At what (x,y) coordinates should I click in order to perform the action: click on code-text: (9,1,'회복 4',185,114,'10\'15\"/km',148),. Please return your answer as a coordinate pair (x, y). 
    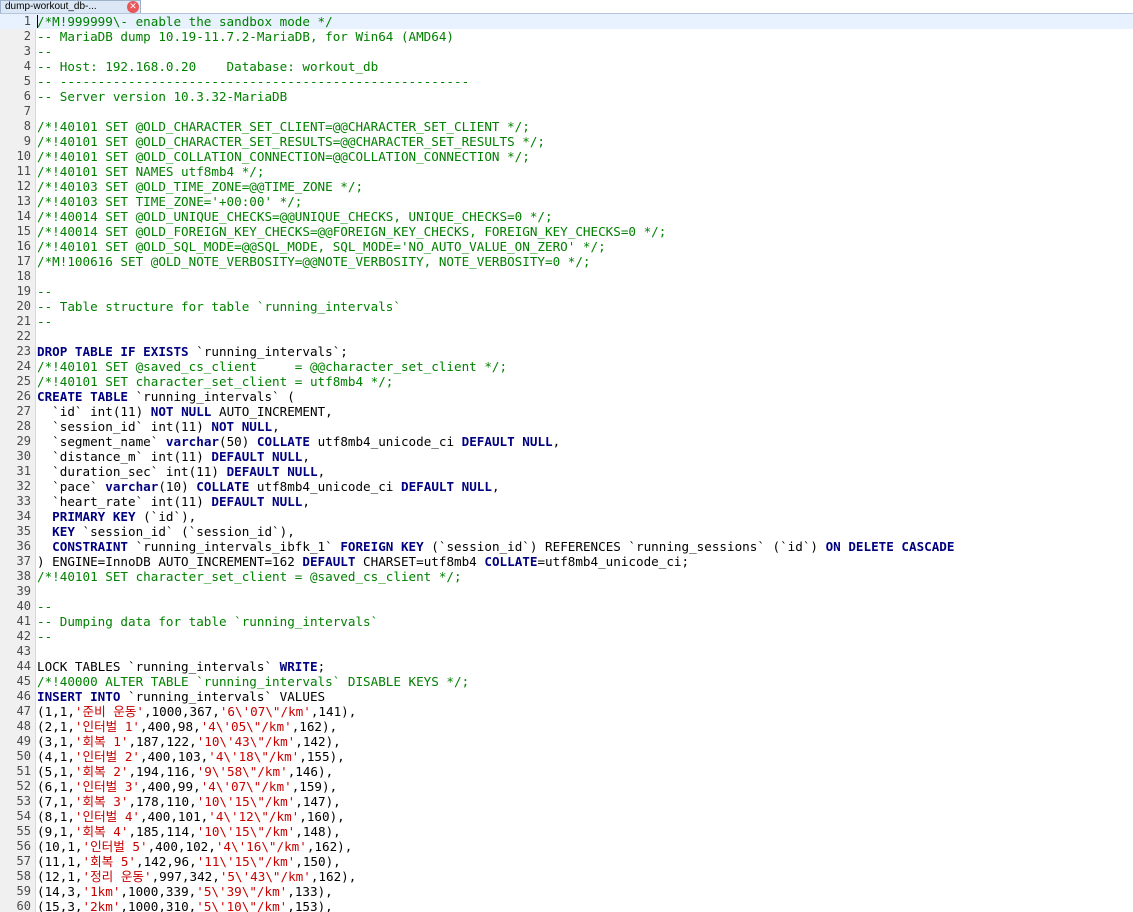
    Looking at the image, I should click on (189, 831).